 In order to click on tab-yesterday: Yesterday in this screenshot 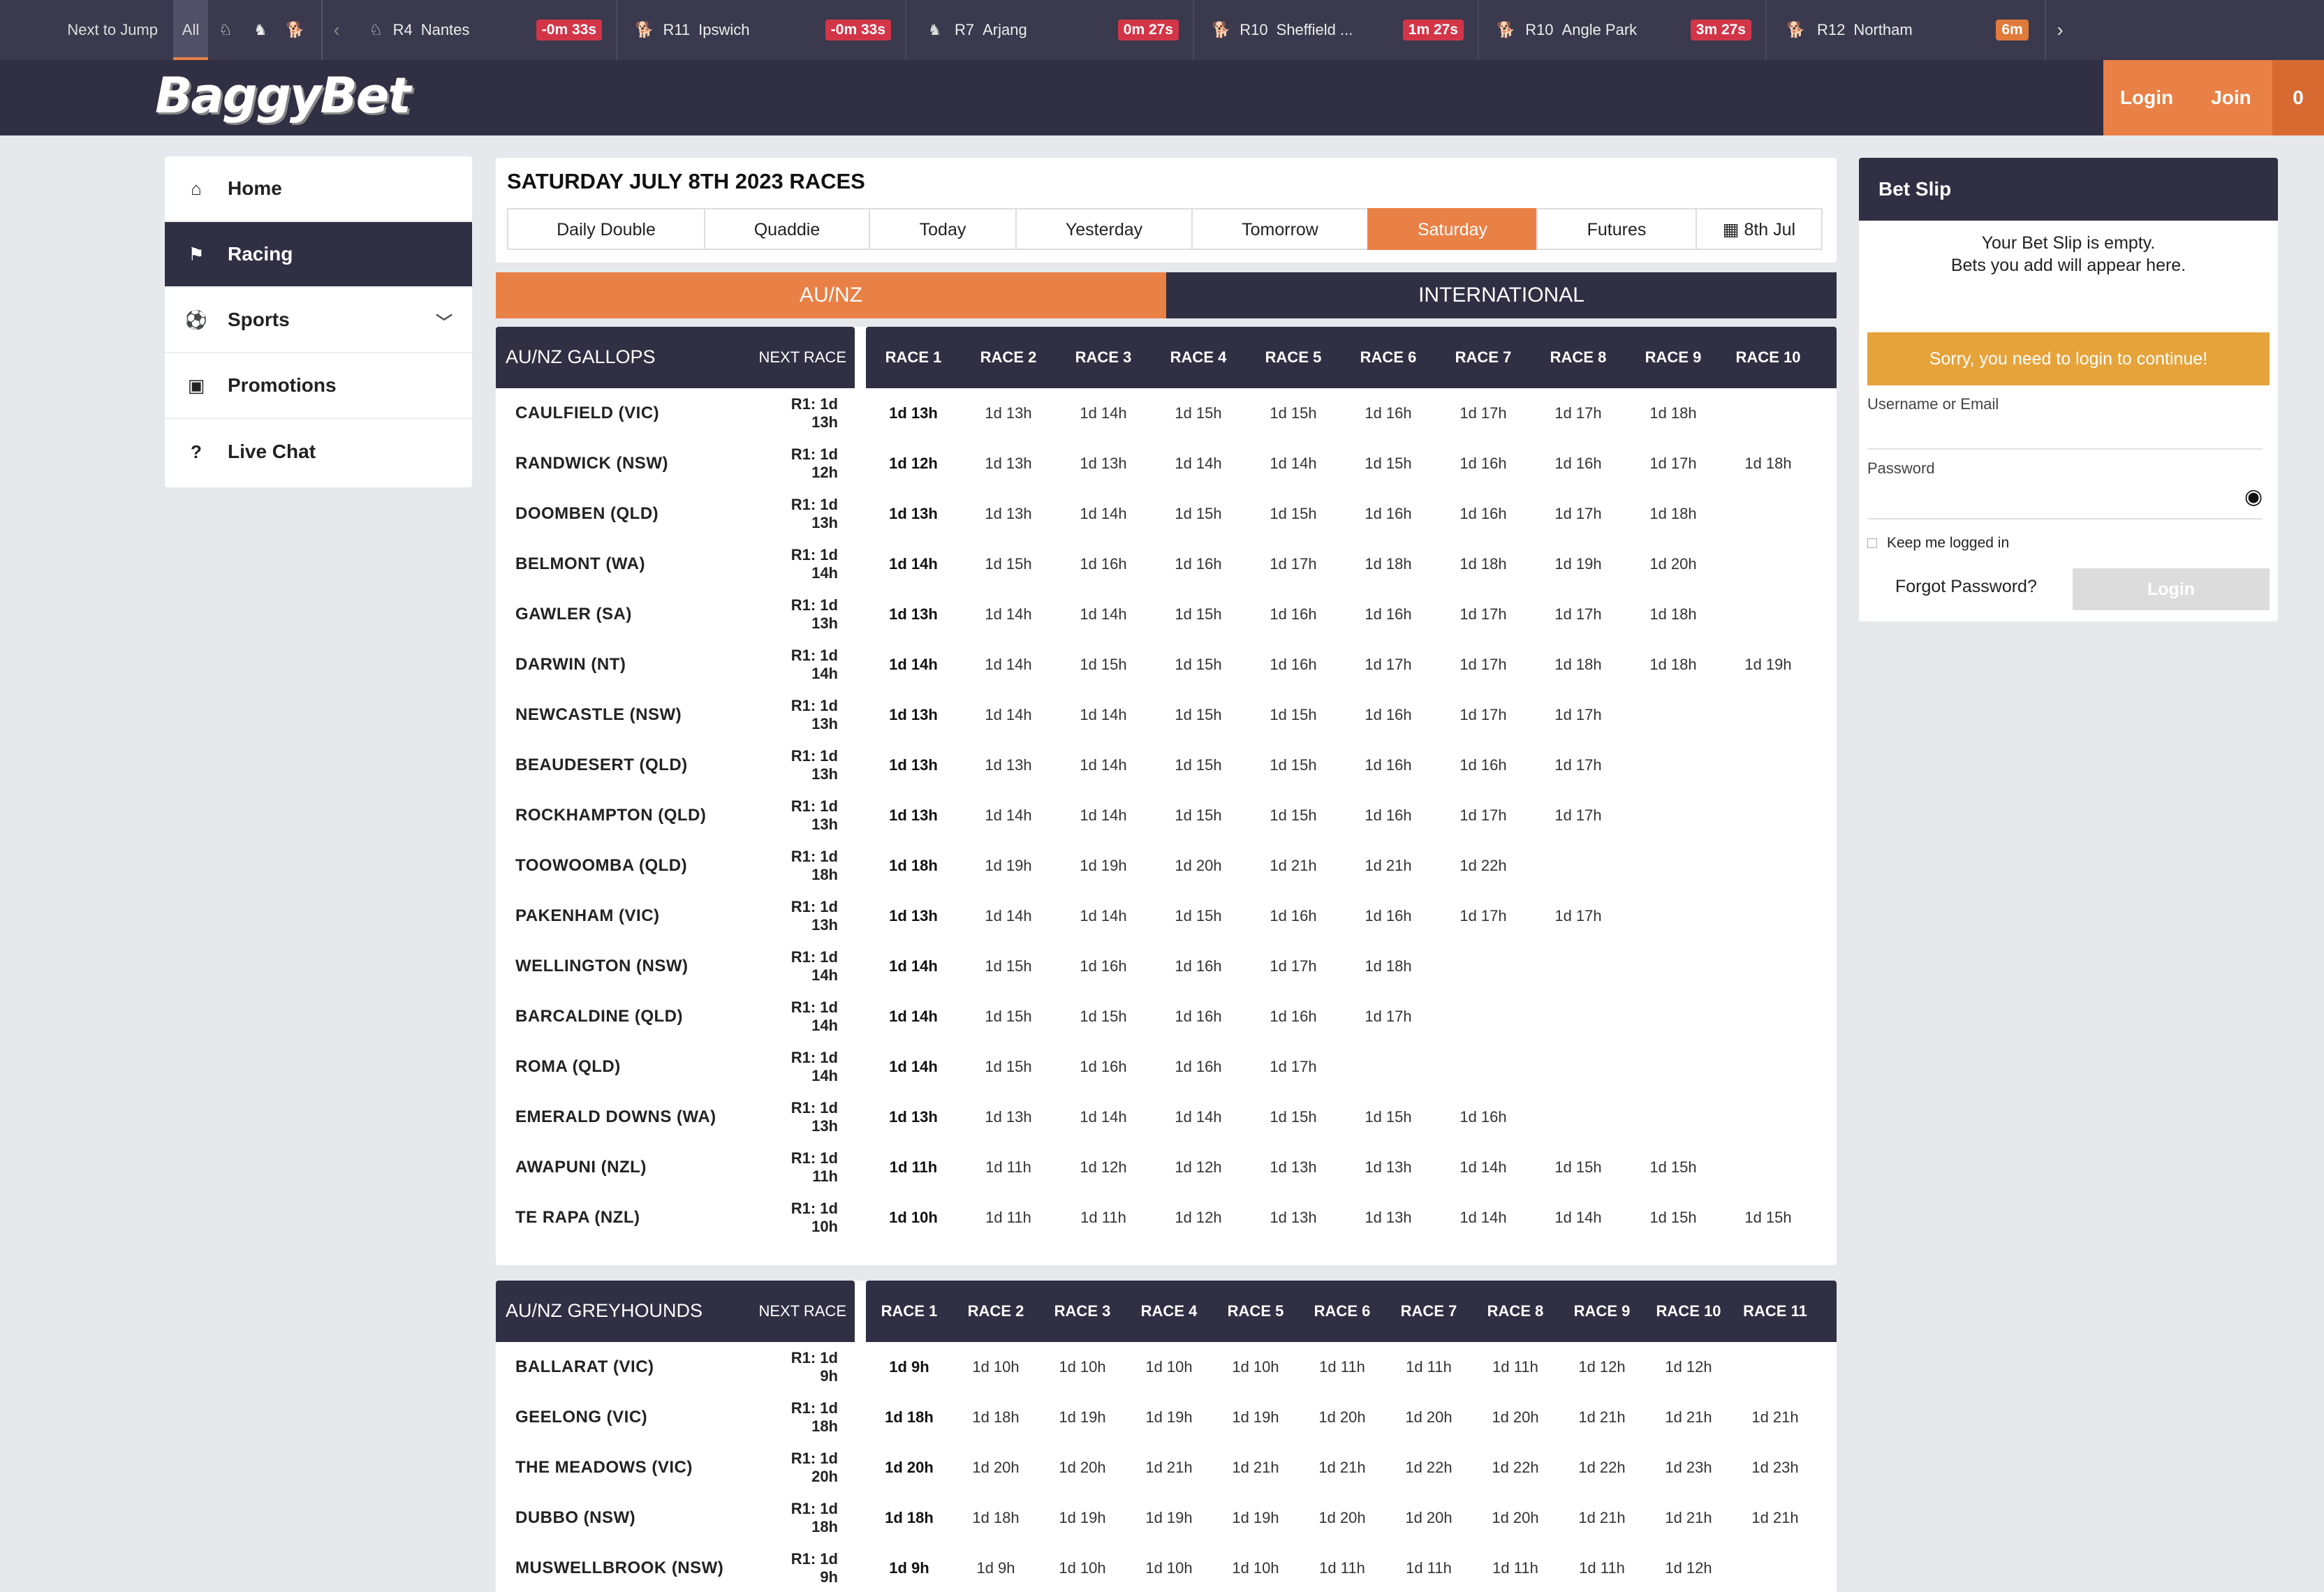, I will do `click(1104, 229)`.